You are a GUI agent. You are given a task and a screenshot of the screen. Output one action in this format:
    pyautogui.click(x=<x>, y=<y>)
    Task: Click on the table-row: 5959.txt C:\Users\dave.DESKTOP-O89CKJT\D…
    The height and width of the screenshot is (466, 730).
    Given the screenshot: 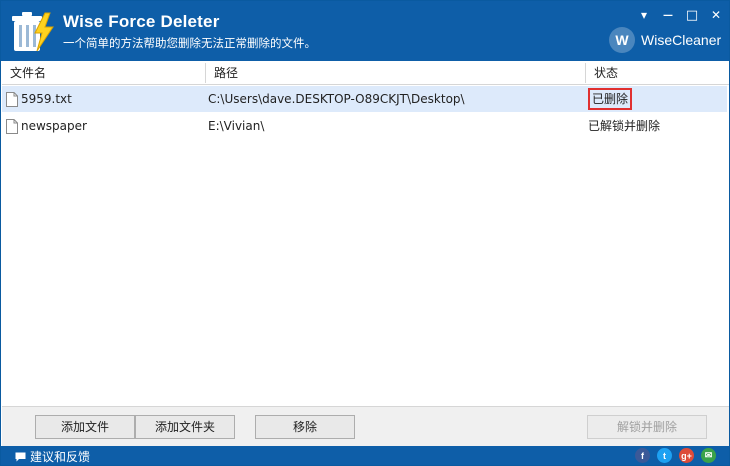 What is the action you would take?
    pyautogui.click(x=364, y=99)
    